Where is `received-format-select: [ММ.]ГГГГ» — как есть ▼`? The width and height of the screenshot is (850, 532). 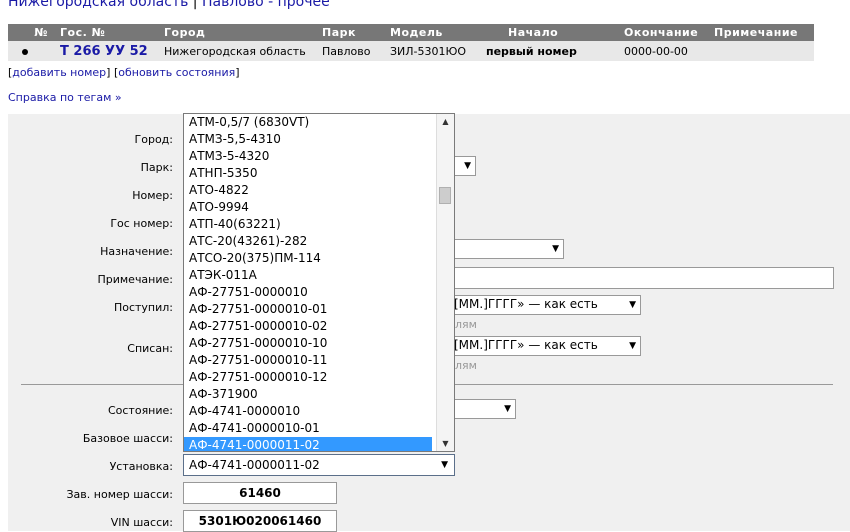 received-format-select: [ММ.]ГГГГ» — как есть ▼ is located at coordinates (544, 305).